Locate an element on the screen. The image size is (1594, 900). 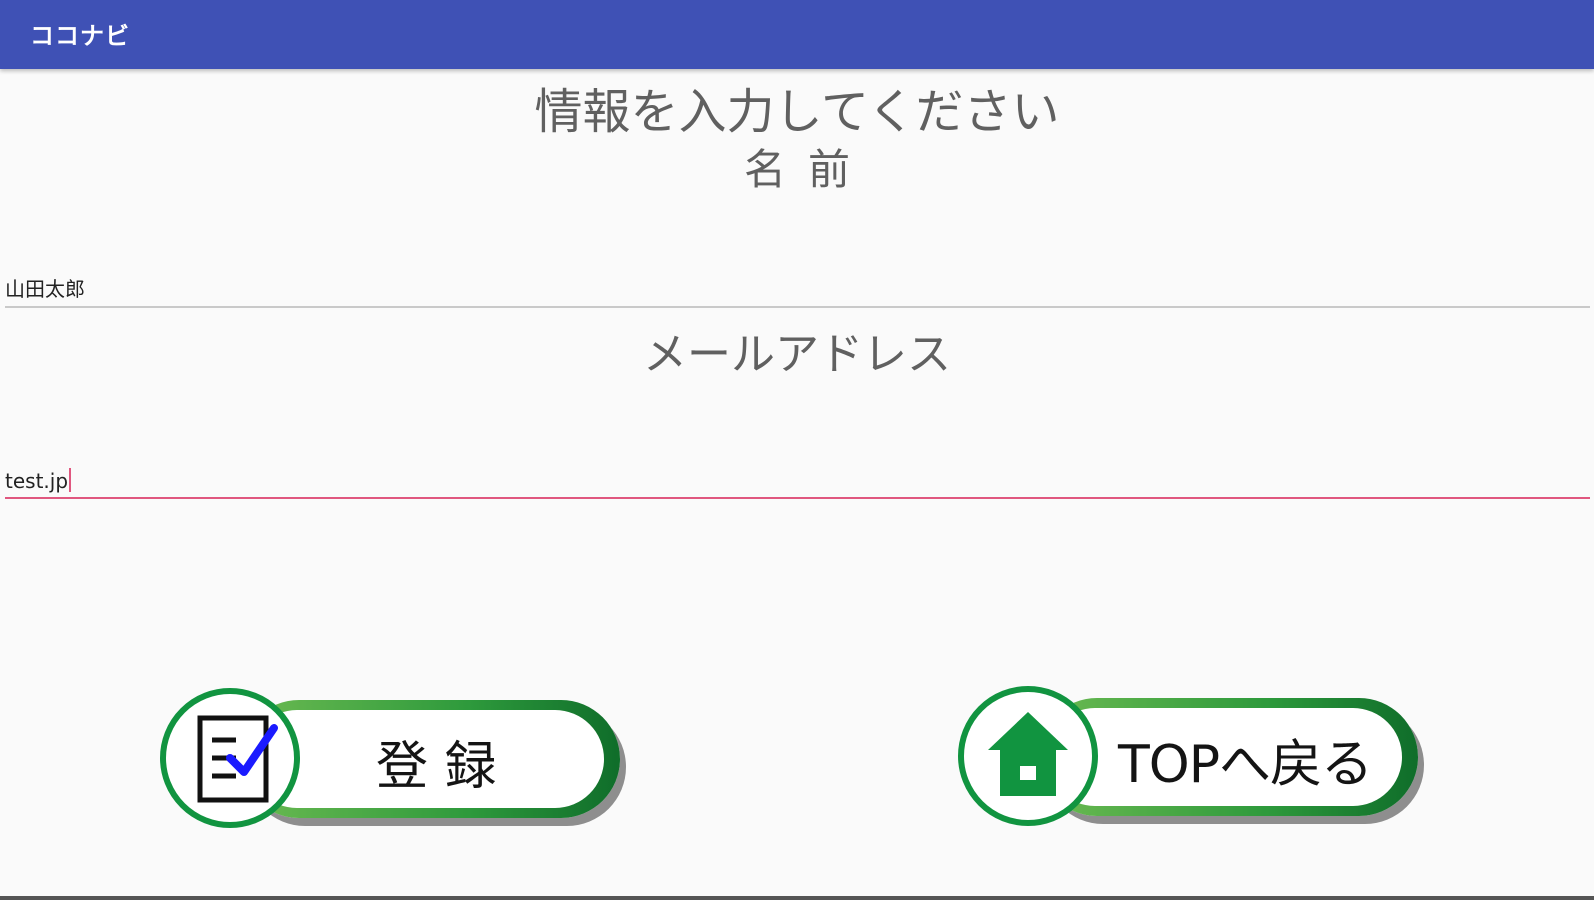
app-title: ココナビ is located at coordinates (80, 36).